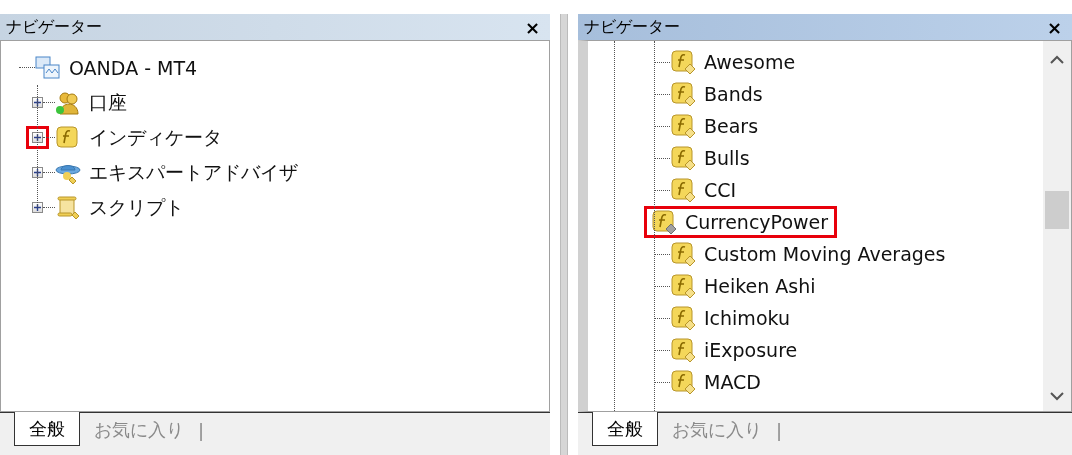 The height and width of the screenshot is (455, 1072). What do you see at coordinates (751, 350) in the screenshot?
I see `tree-item-label: iExposure` at bounding box center [751, 350].